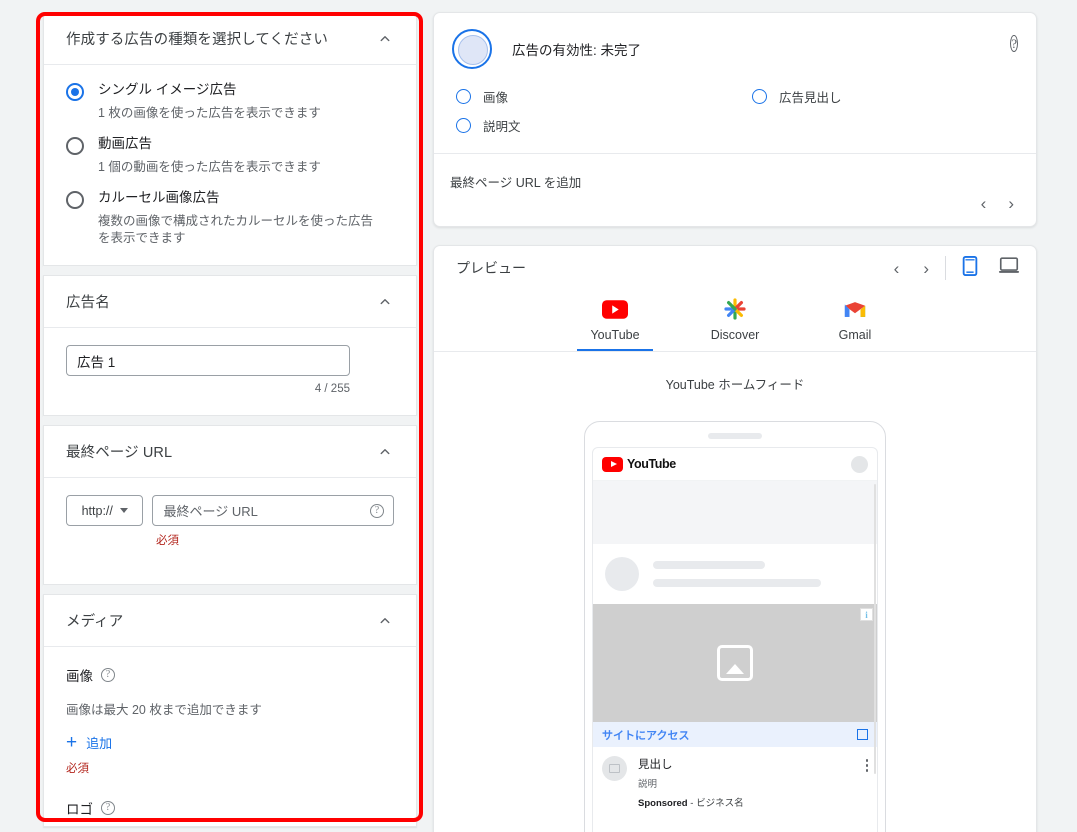 Image resolution: width=1077 pixels, height=832 pixels. Describe the element at coordinates (230, 621) in the screenshot. I see `media-card-header: メディア` at that location.